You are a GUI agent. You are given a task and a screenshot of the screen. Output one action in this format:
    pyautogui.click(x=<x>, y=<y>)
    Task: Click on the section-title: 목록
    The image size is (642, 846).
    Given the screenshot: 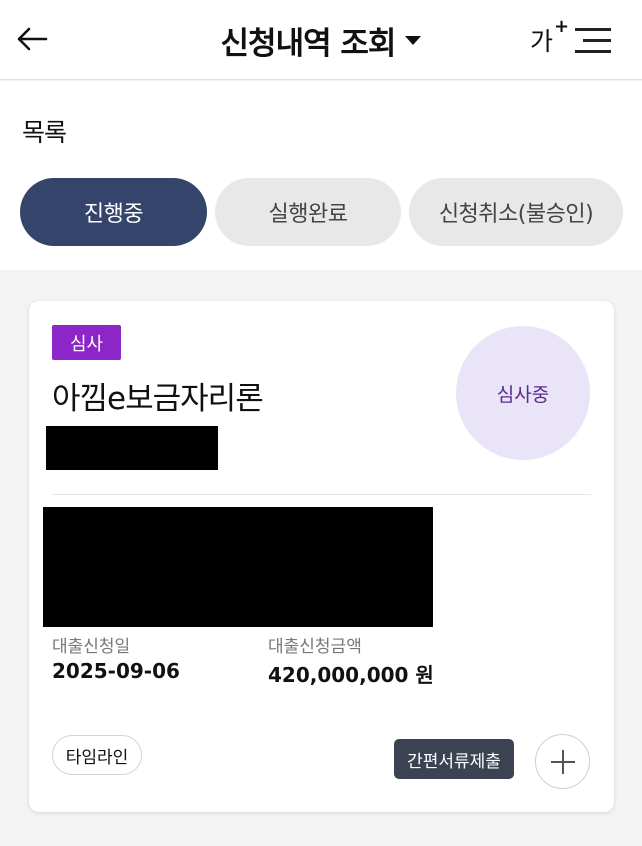 What is the action you would take?
    pyautogui.click(x=44, y=132)
    